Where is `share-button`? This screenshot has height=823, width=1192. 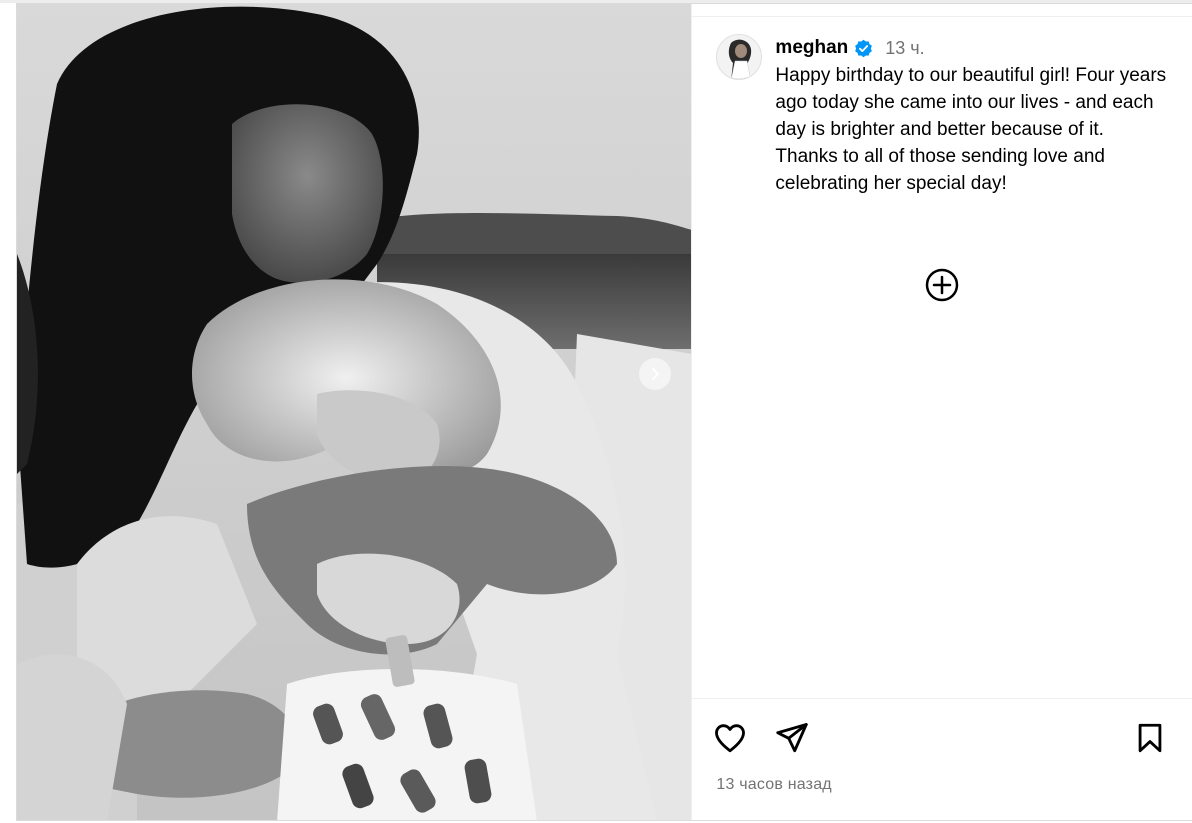 share-button is located at coordinates (792, 738).